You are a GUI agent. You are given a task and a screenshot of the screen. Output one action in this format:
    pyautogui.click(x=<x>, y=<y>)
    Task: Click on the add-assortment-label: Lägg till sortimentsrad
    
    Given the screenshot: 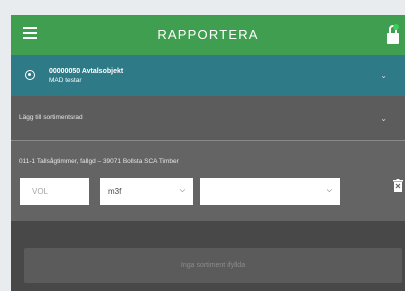 What is the action you would take?
    pyautogui.click(x=51, y=117)
    